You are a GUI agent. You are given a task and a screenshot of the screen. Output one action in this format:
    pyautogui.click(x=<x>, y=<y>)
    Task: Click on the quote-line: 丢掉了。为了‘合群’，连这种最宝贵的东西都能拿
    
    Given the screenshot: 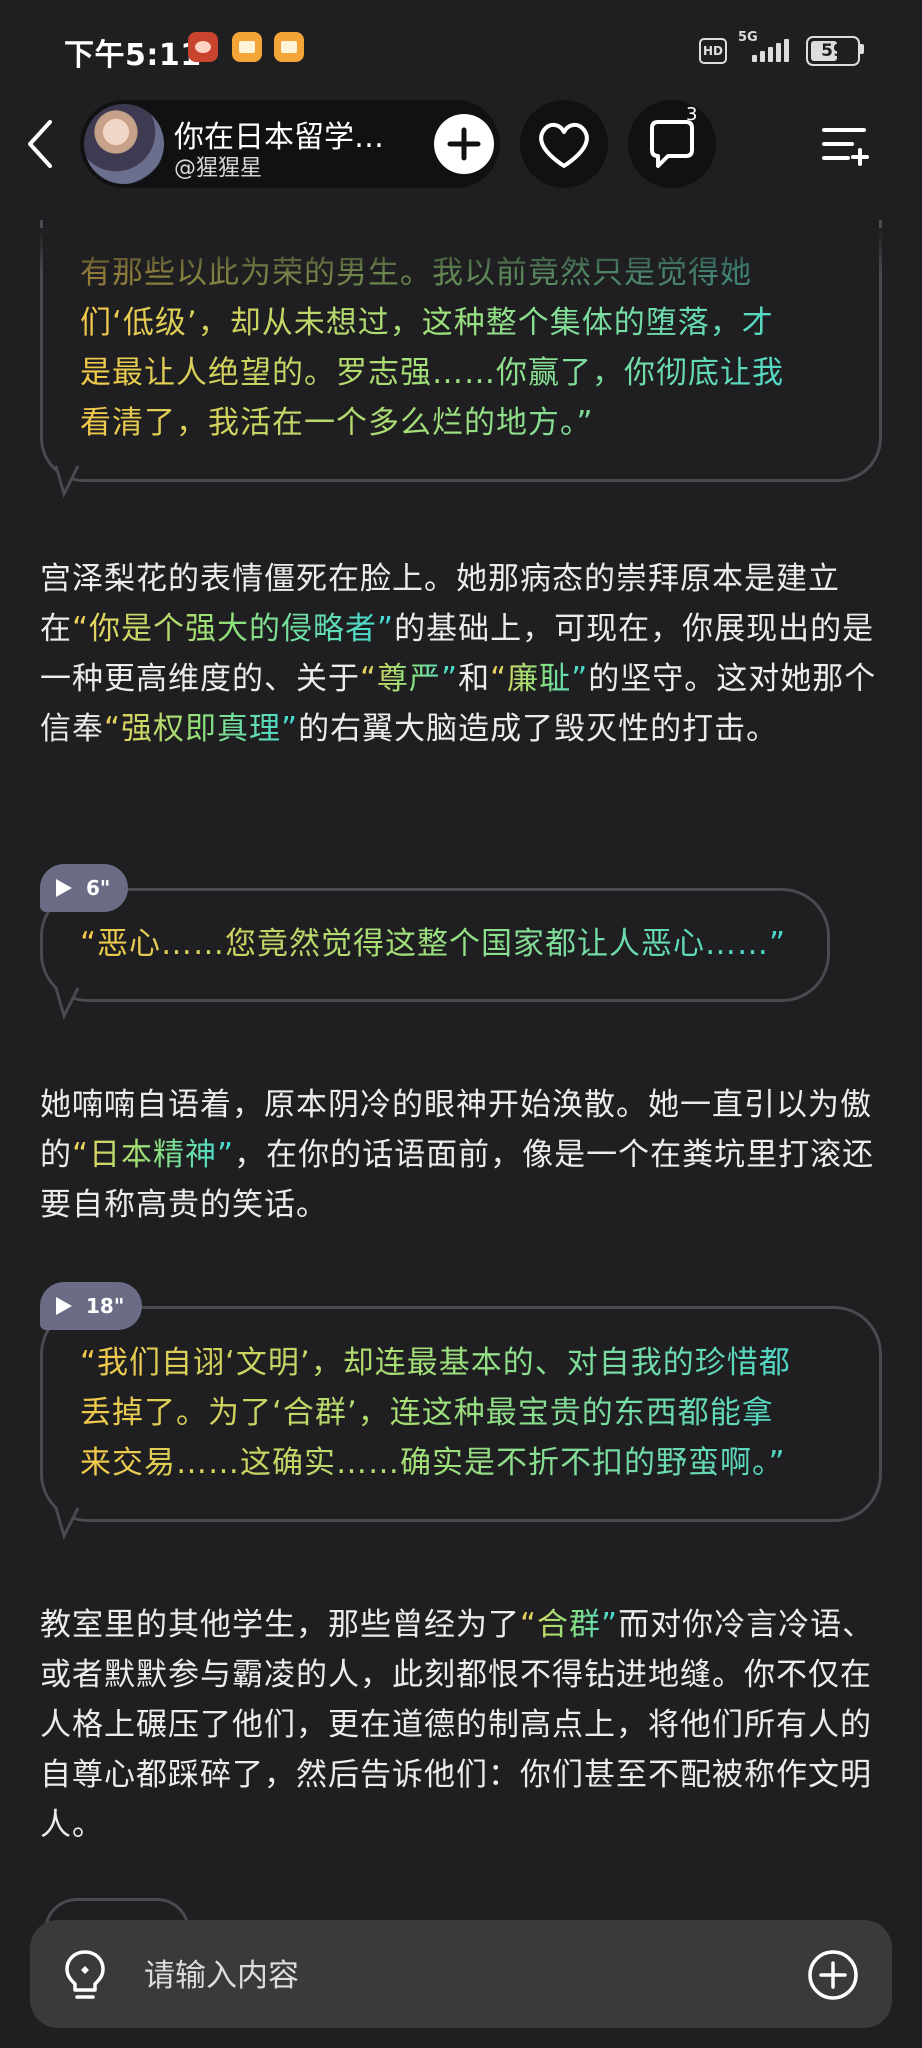 What is the action you would take?
    pyautogui.click(x=475, y=1413)
    